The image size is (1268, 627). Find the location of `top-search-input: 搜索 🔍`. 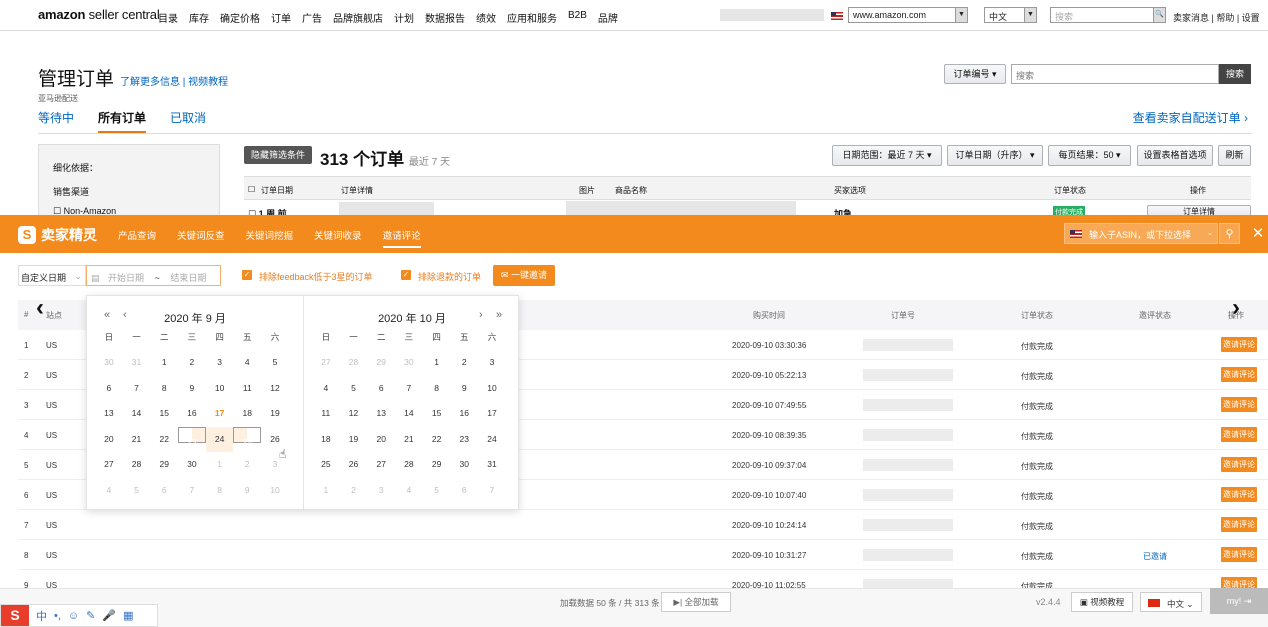

top-search-input: 搜索 🔍 is located at coordinates (1108, 15).